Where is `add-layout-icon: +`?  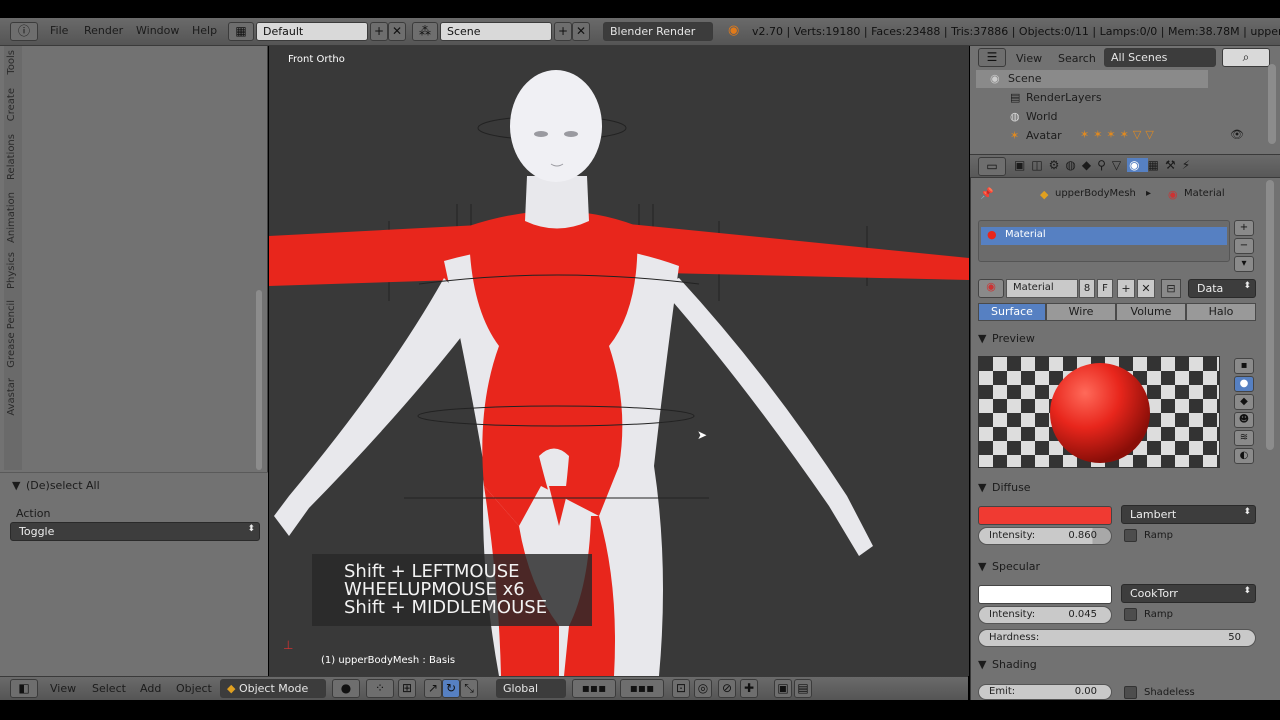 add-layout-icon: + is located at coordinates (379, 31).